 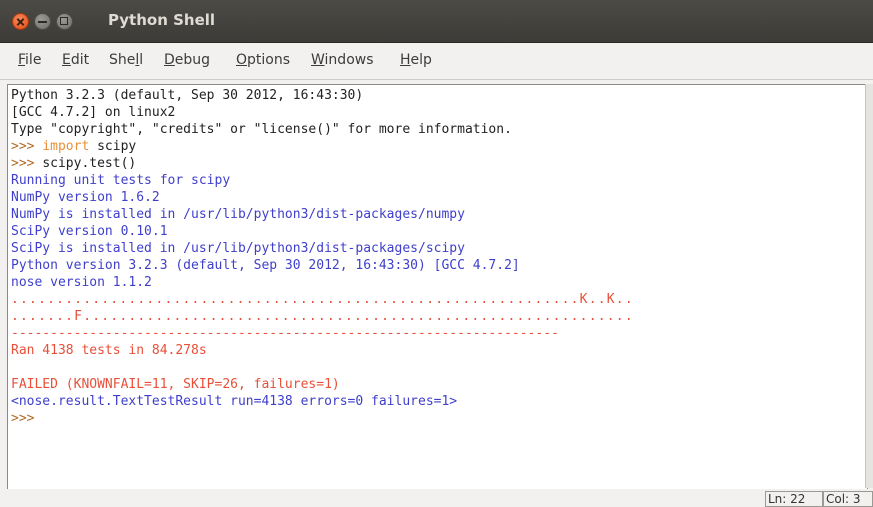 What do you see at coordinates (869, 286) in the screenshot?
I see `vertical-scrollbar` at bounding box center [869, 286].